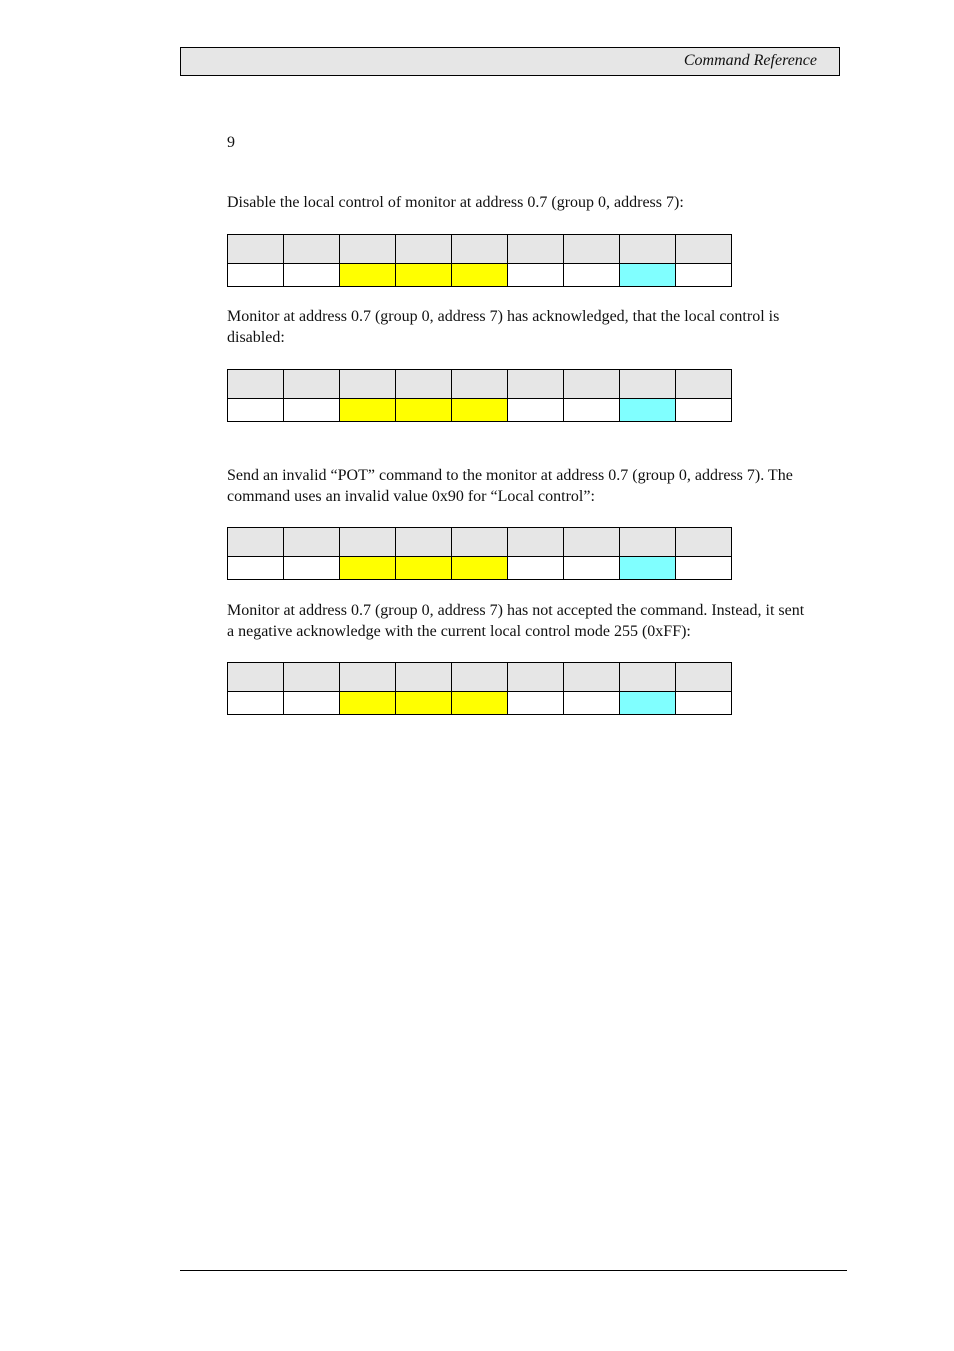 Image resolution: width=954 pixels, height=1351 pixels. Describe the element at coordinates (510, 61) in the screenshot. I see `page-header: Command Reference` at that location.